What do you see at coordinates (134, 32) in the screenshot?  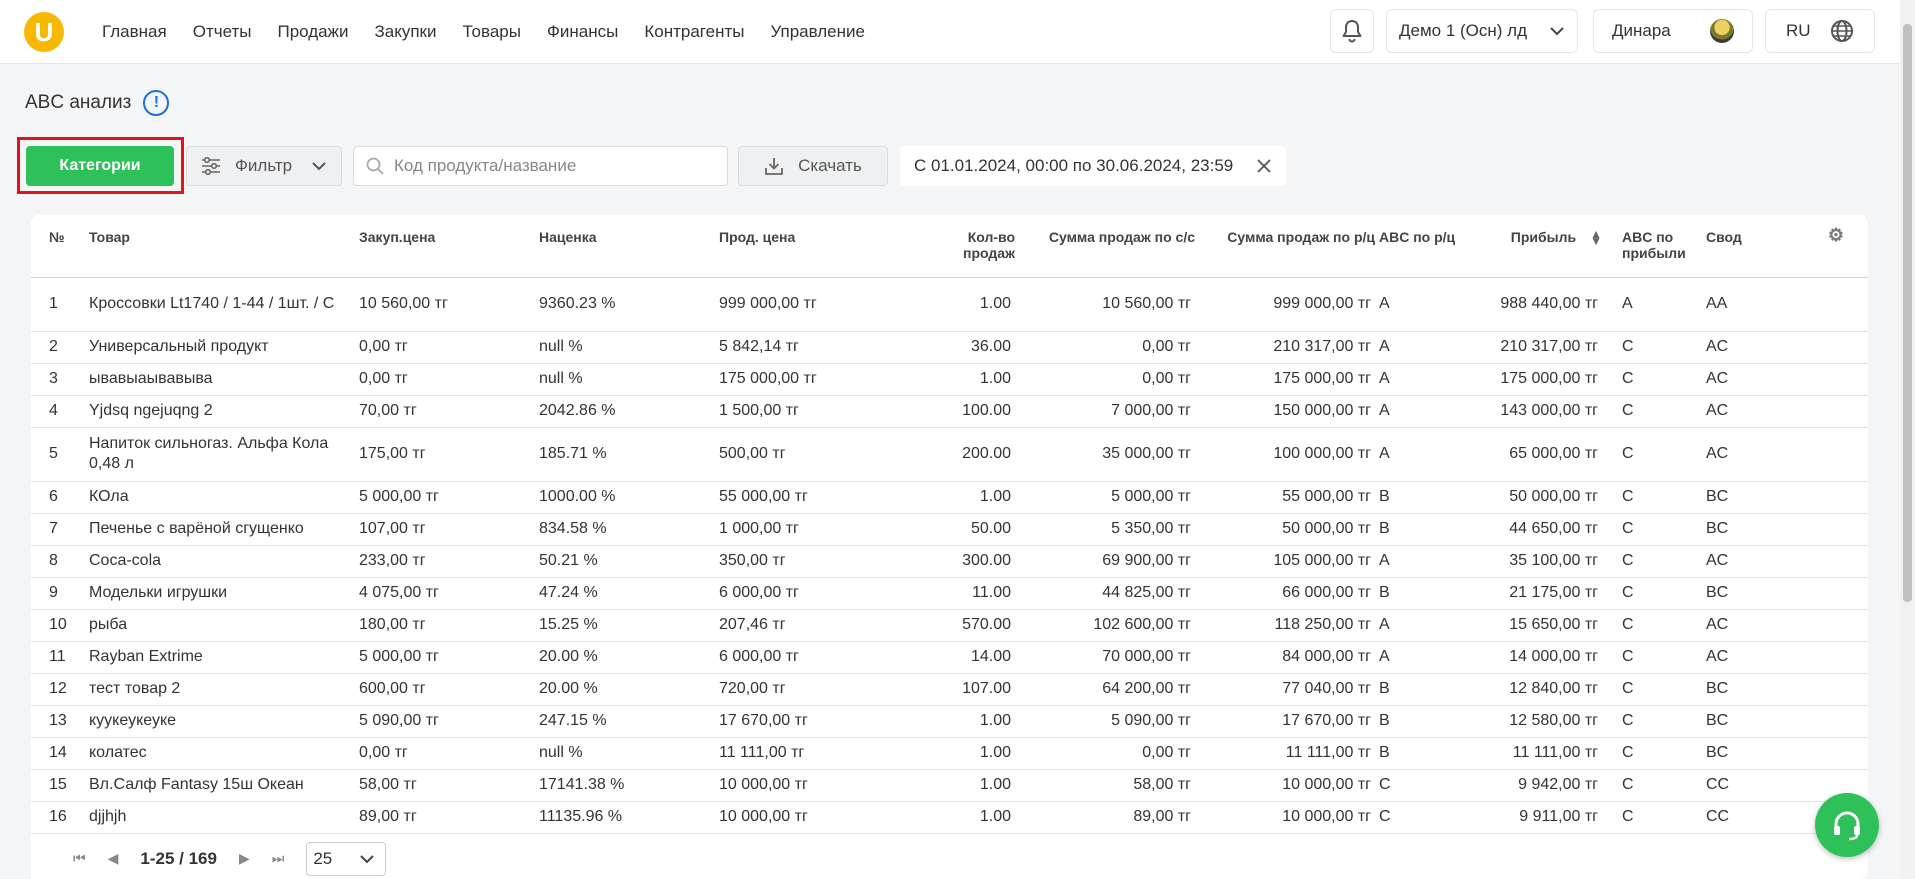 I see `nav-item-home: Главная` at bounding box center [134, 32].